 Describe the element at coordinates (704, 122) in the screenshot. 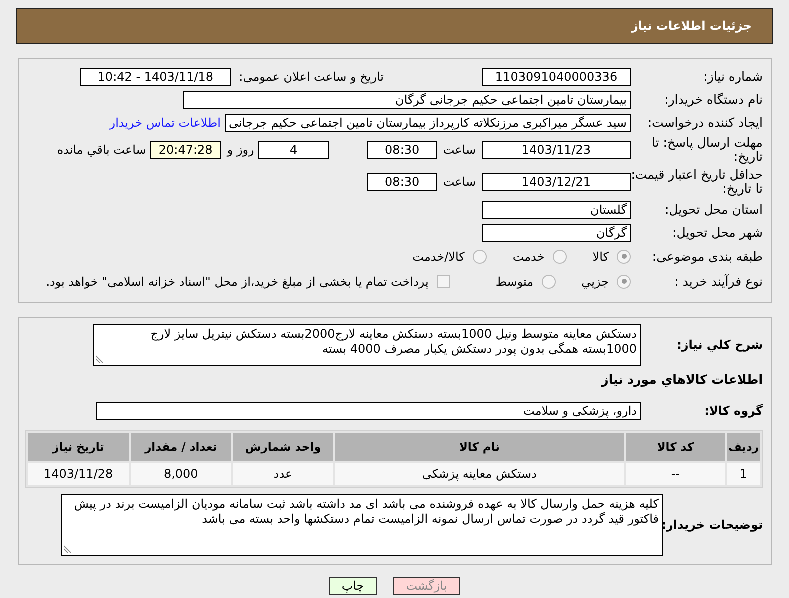

I see `field-label: ایجاد کننده درخواست:` at that location.